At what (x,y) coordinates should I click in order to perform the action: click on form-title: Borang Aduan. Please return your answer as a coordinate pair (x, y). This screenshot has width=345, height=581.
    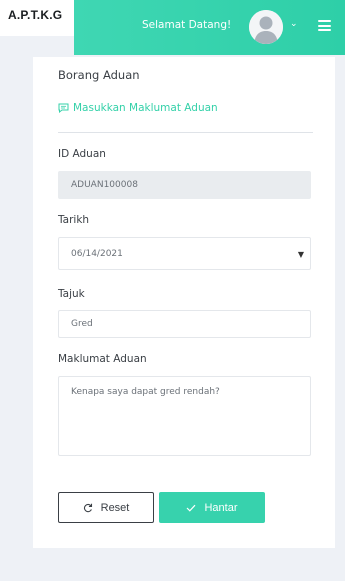
    Looking at the image, I should click on (99, 75).